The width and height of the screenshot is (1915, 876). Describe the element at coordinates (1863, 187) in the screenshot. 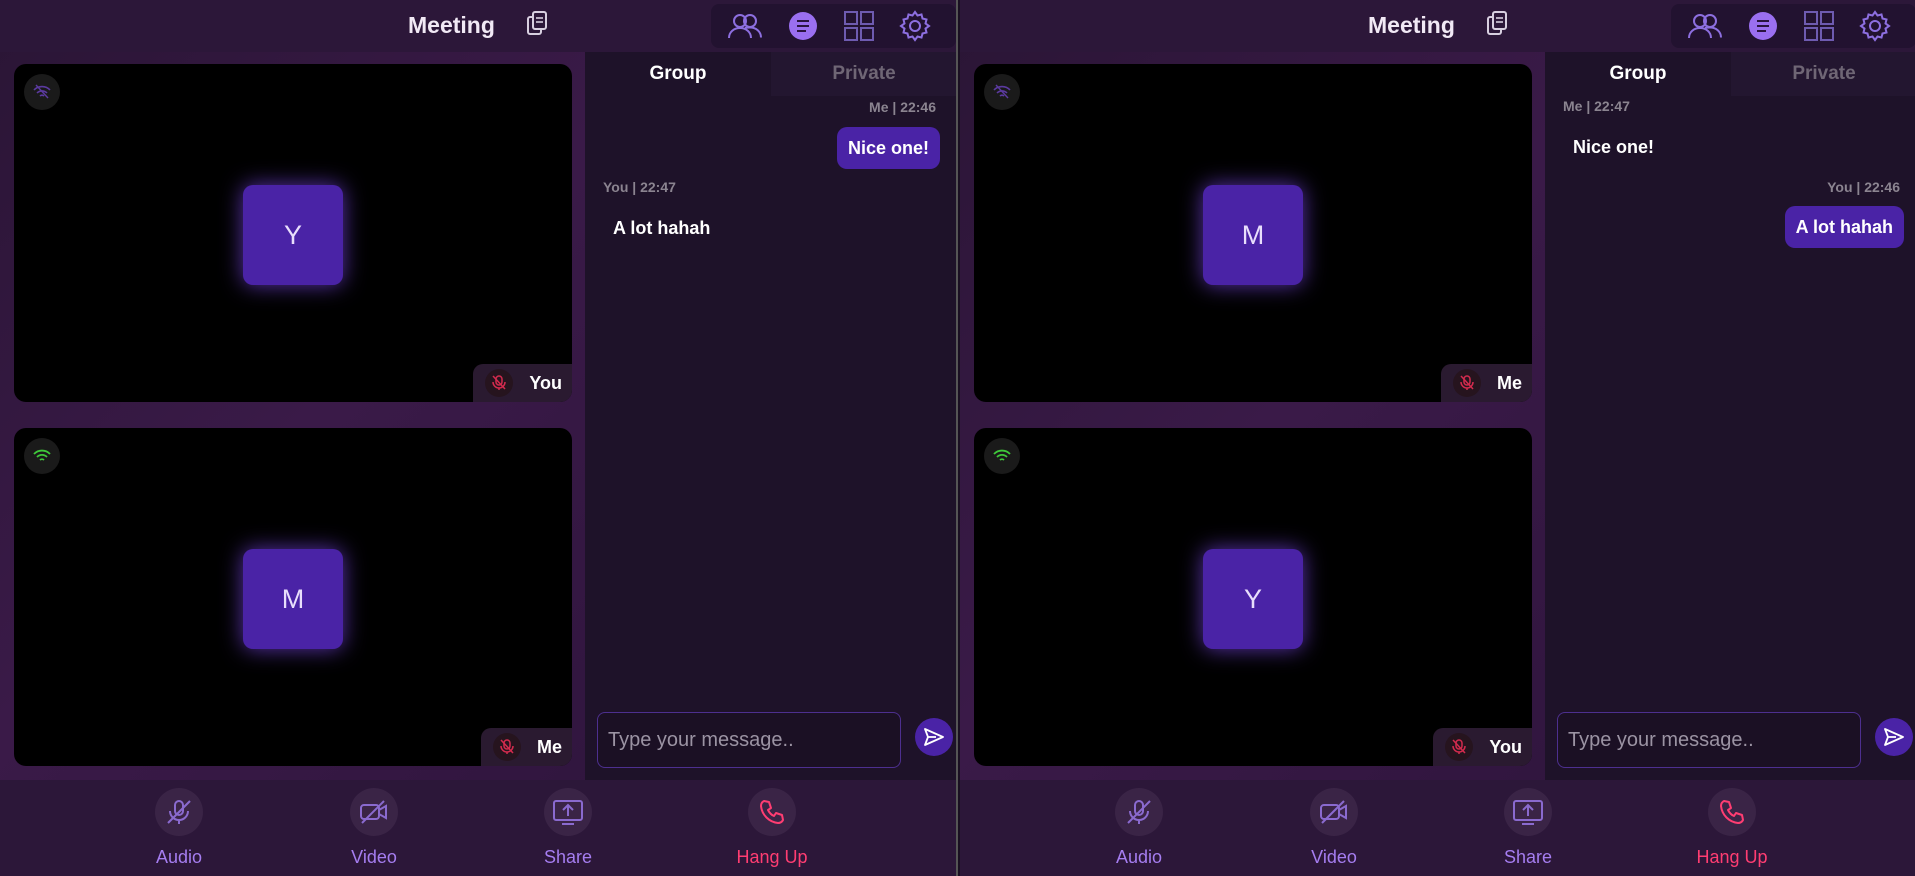

I see `message-meta: You | 22:46` at that location.